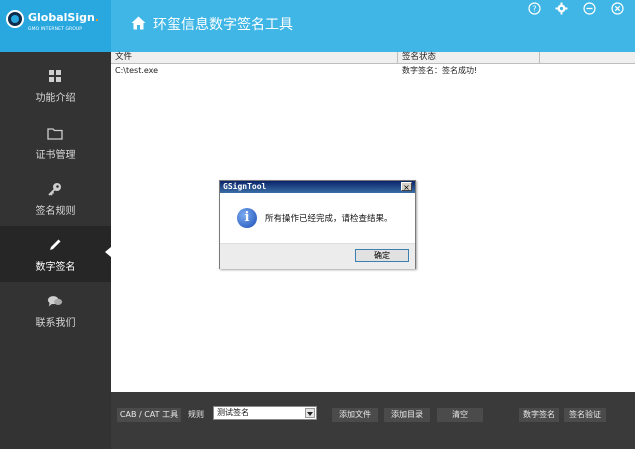 The width and height of the screenshot is (635, 449). I want to click on dialog-close-button: ×, so click(406, 187).